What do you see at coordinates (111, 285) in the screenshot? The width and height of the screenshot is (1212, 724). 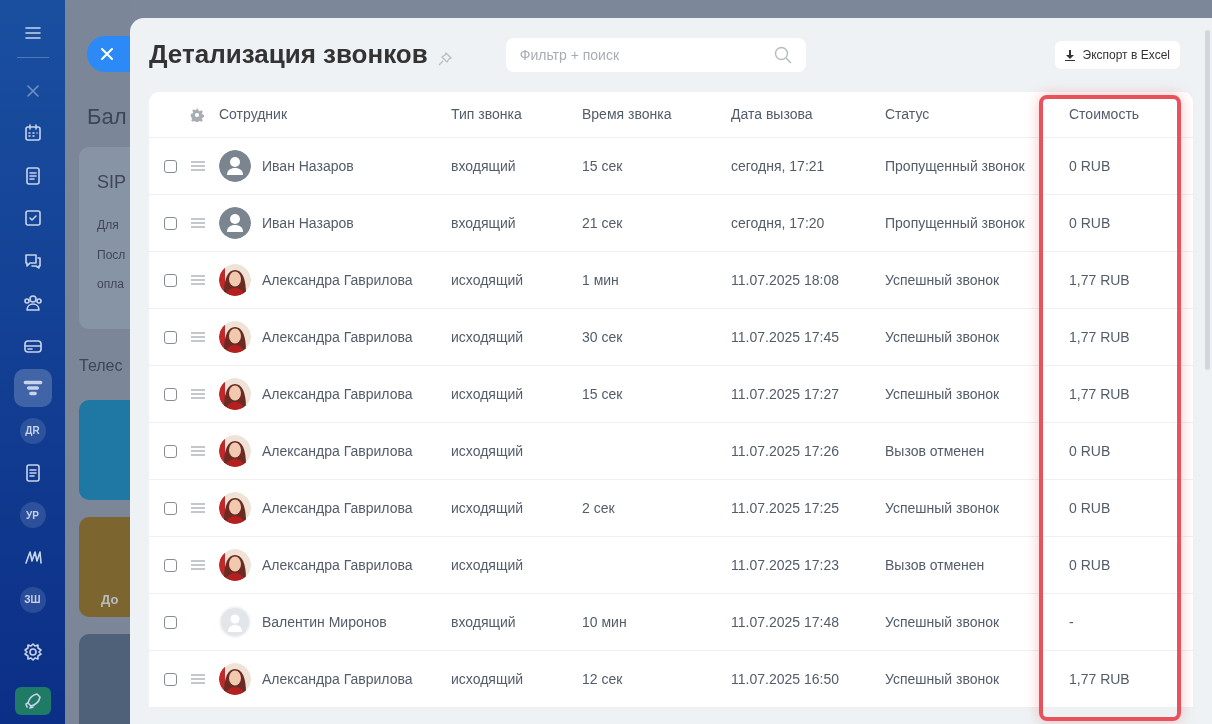 I see `card-text: опла` at bounding box center [111, 285].